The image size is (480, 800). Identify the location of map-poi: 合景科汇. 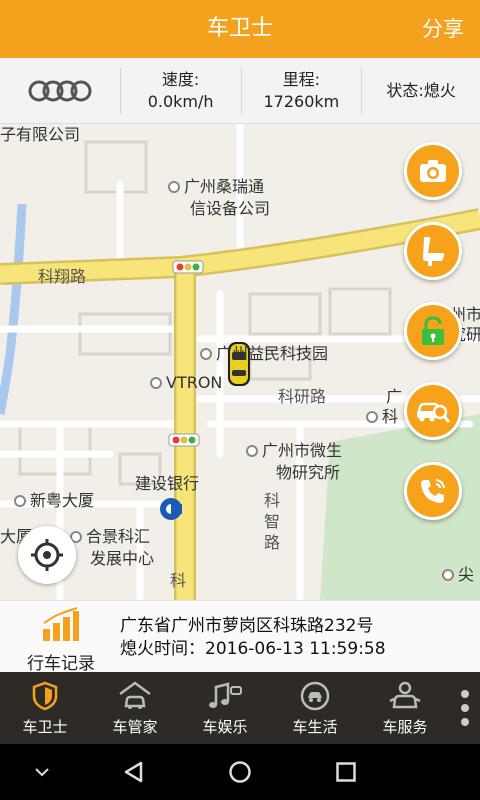
(110, 536).